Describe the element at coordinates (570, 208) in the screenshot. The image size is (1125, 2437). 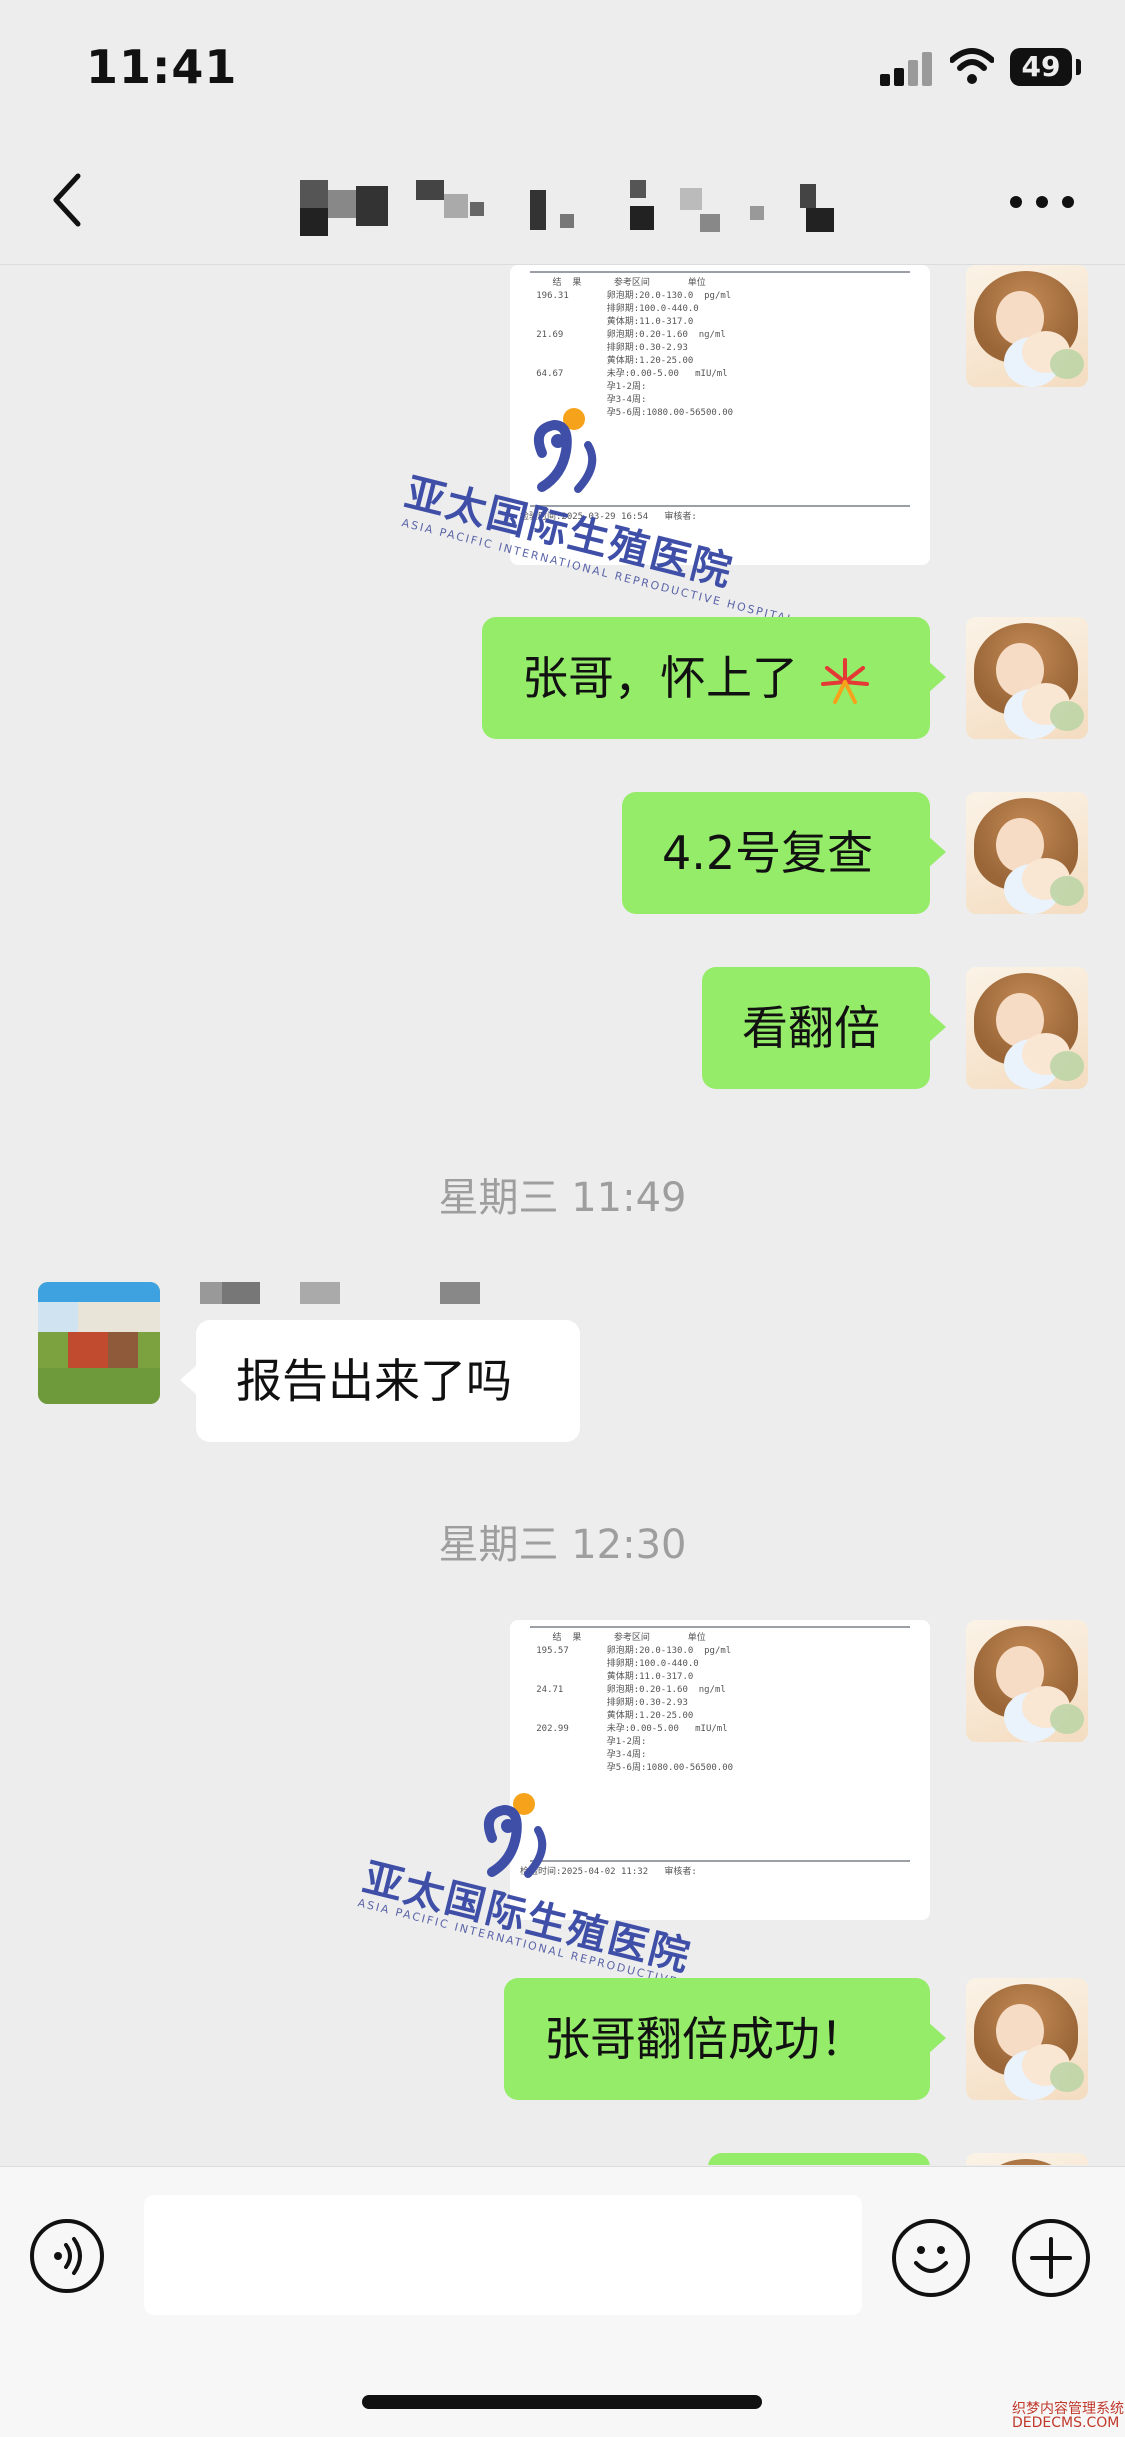
I see `chat-title-redacted` at that location.